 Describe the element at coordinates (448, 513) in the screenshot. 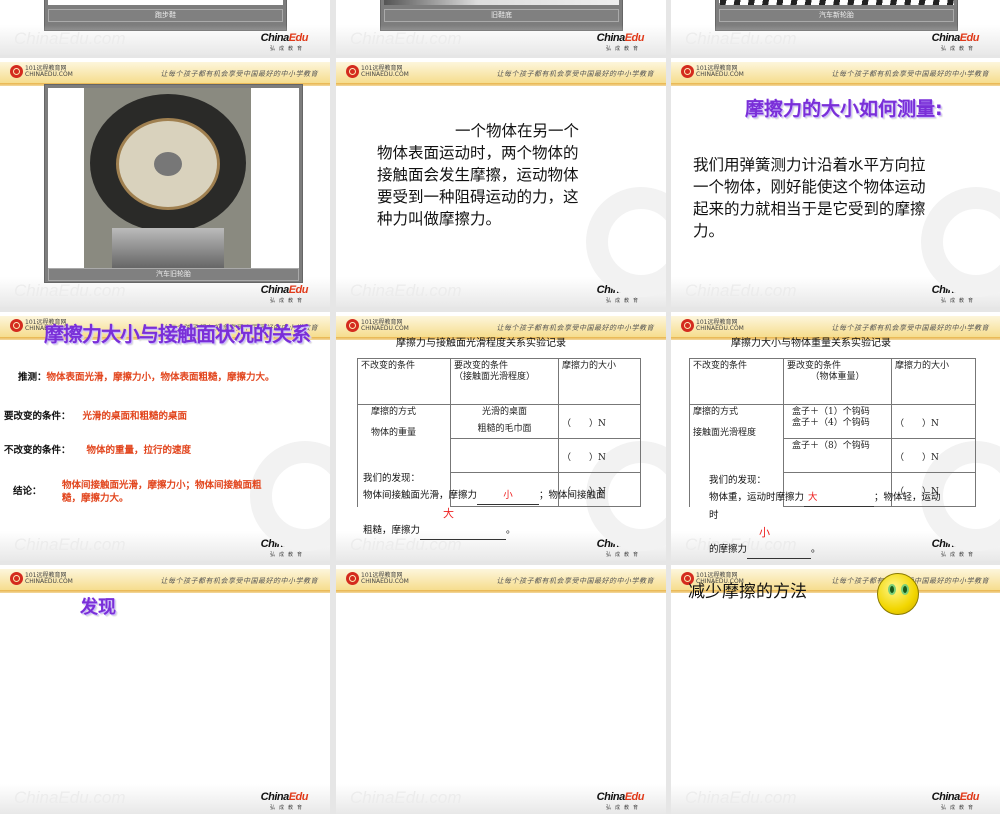

I see `answer-text: 大` at that location.